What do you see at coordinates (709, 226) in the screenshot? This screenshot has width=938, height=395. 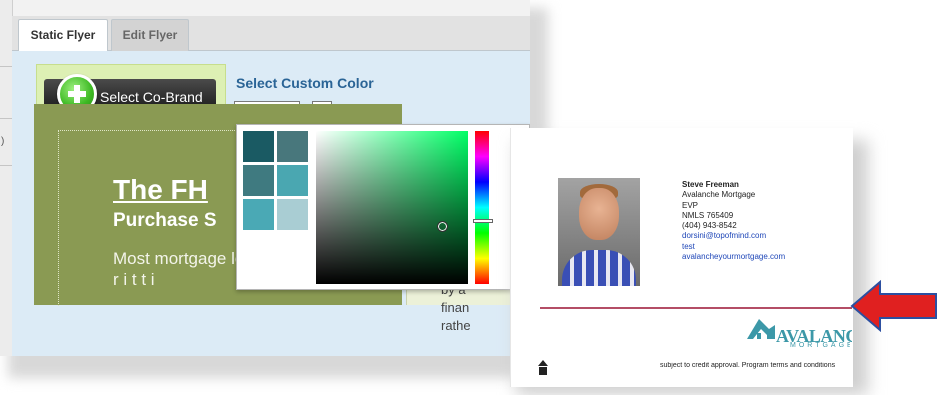 I see `contact-phone: (404) 943-8542` at bounding box center [709, 226].